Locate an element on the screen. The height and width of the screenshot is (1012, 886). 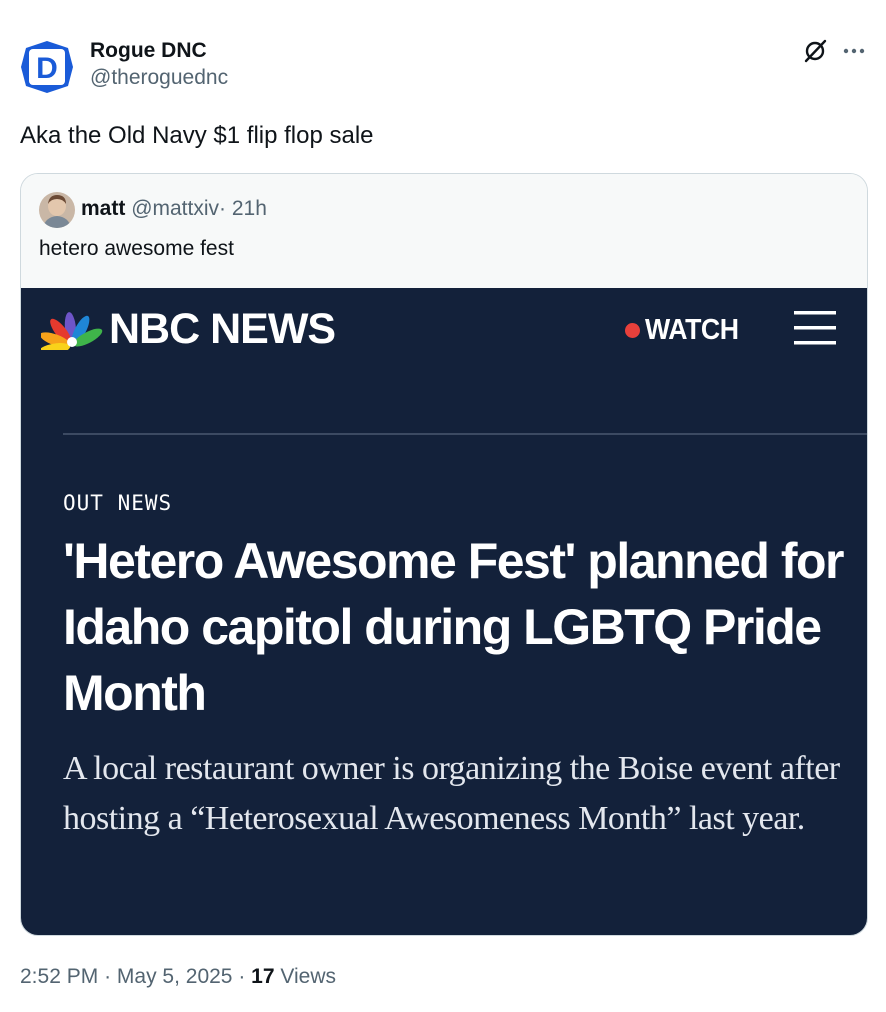
quoted-tweet-text: hetero awesome fest is located at coordinates (136, 248).